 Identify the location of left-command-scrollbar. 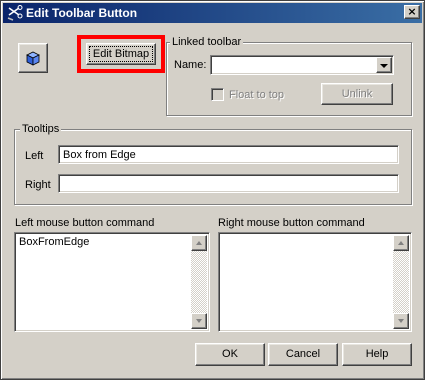
(199, 282).